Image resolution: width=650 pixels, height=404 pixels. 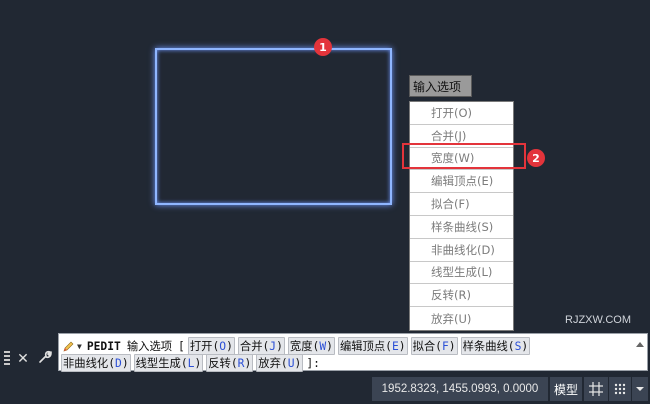 What do you see at coordinates (69, 346) in the screenshot?
I see `pencil-icon` at bounding box center [69, 346].